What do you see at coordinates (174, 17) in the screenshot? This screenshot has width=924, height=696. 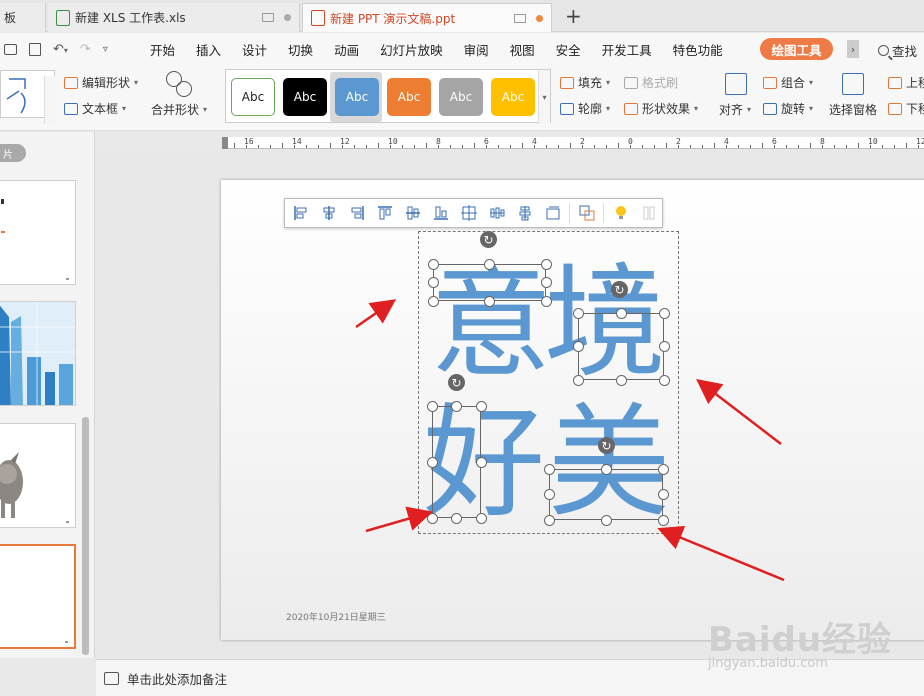 I see `tab-xls: 新建 XLS 工作表.xls` at bounding box center [174, 17].